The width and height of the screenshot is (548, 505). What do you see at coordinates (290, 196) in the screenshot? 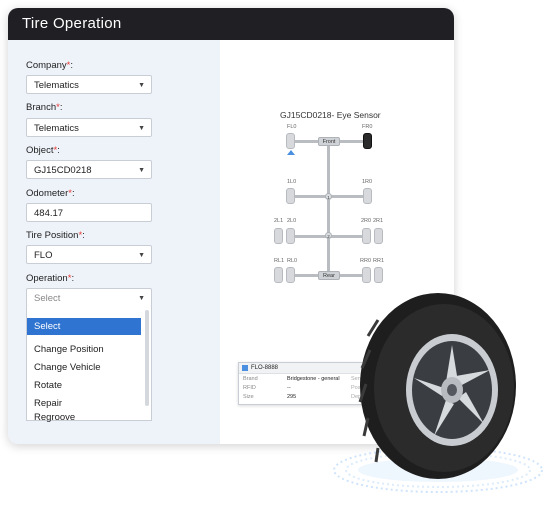
I see `tire-1l0` at bounding box center [290, 196].